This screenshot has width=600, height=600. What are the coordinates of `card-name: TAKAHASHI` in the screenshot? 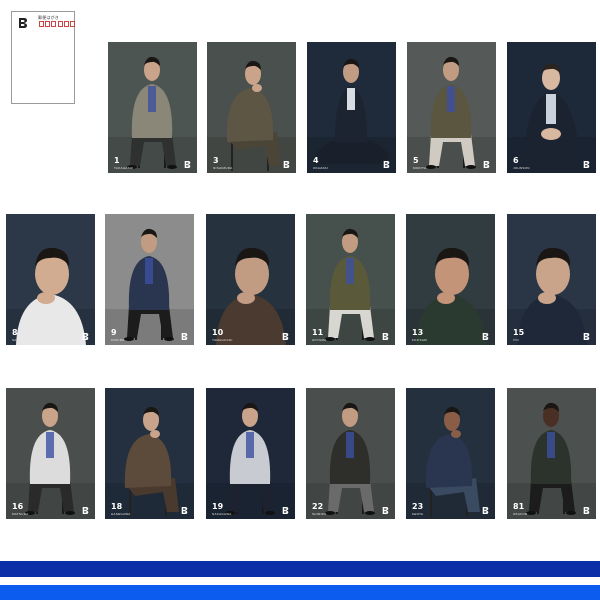 It's located at (124, 168).